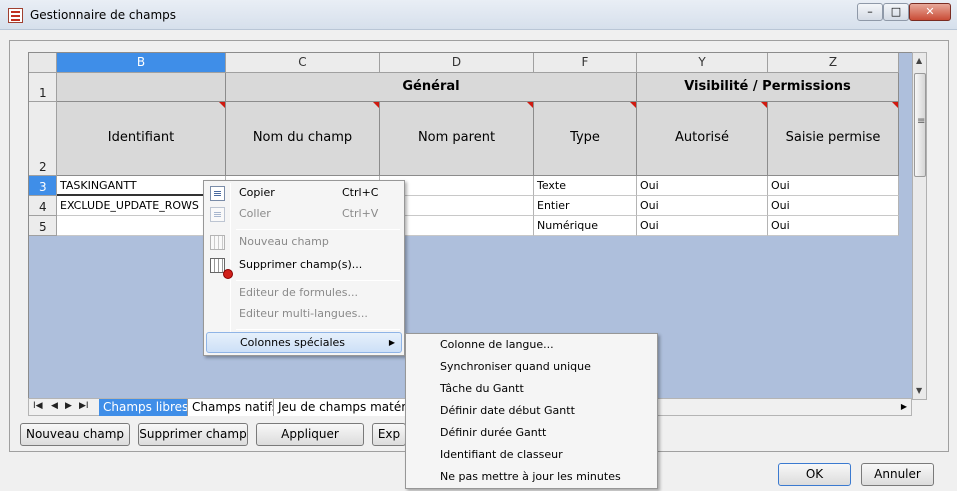 The image size is (957, 491). Describe the element at coordinates (585, 226) in the screenshot. I see `grid-cell: Numérique` at that location.